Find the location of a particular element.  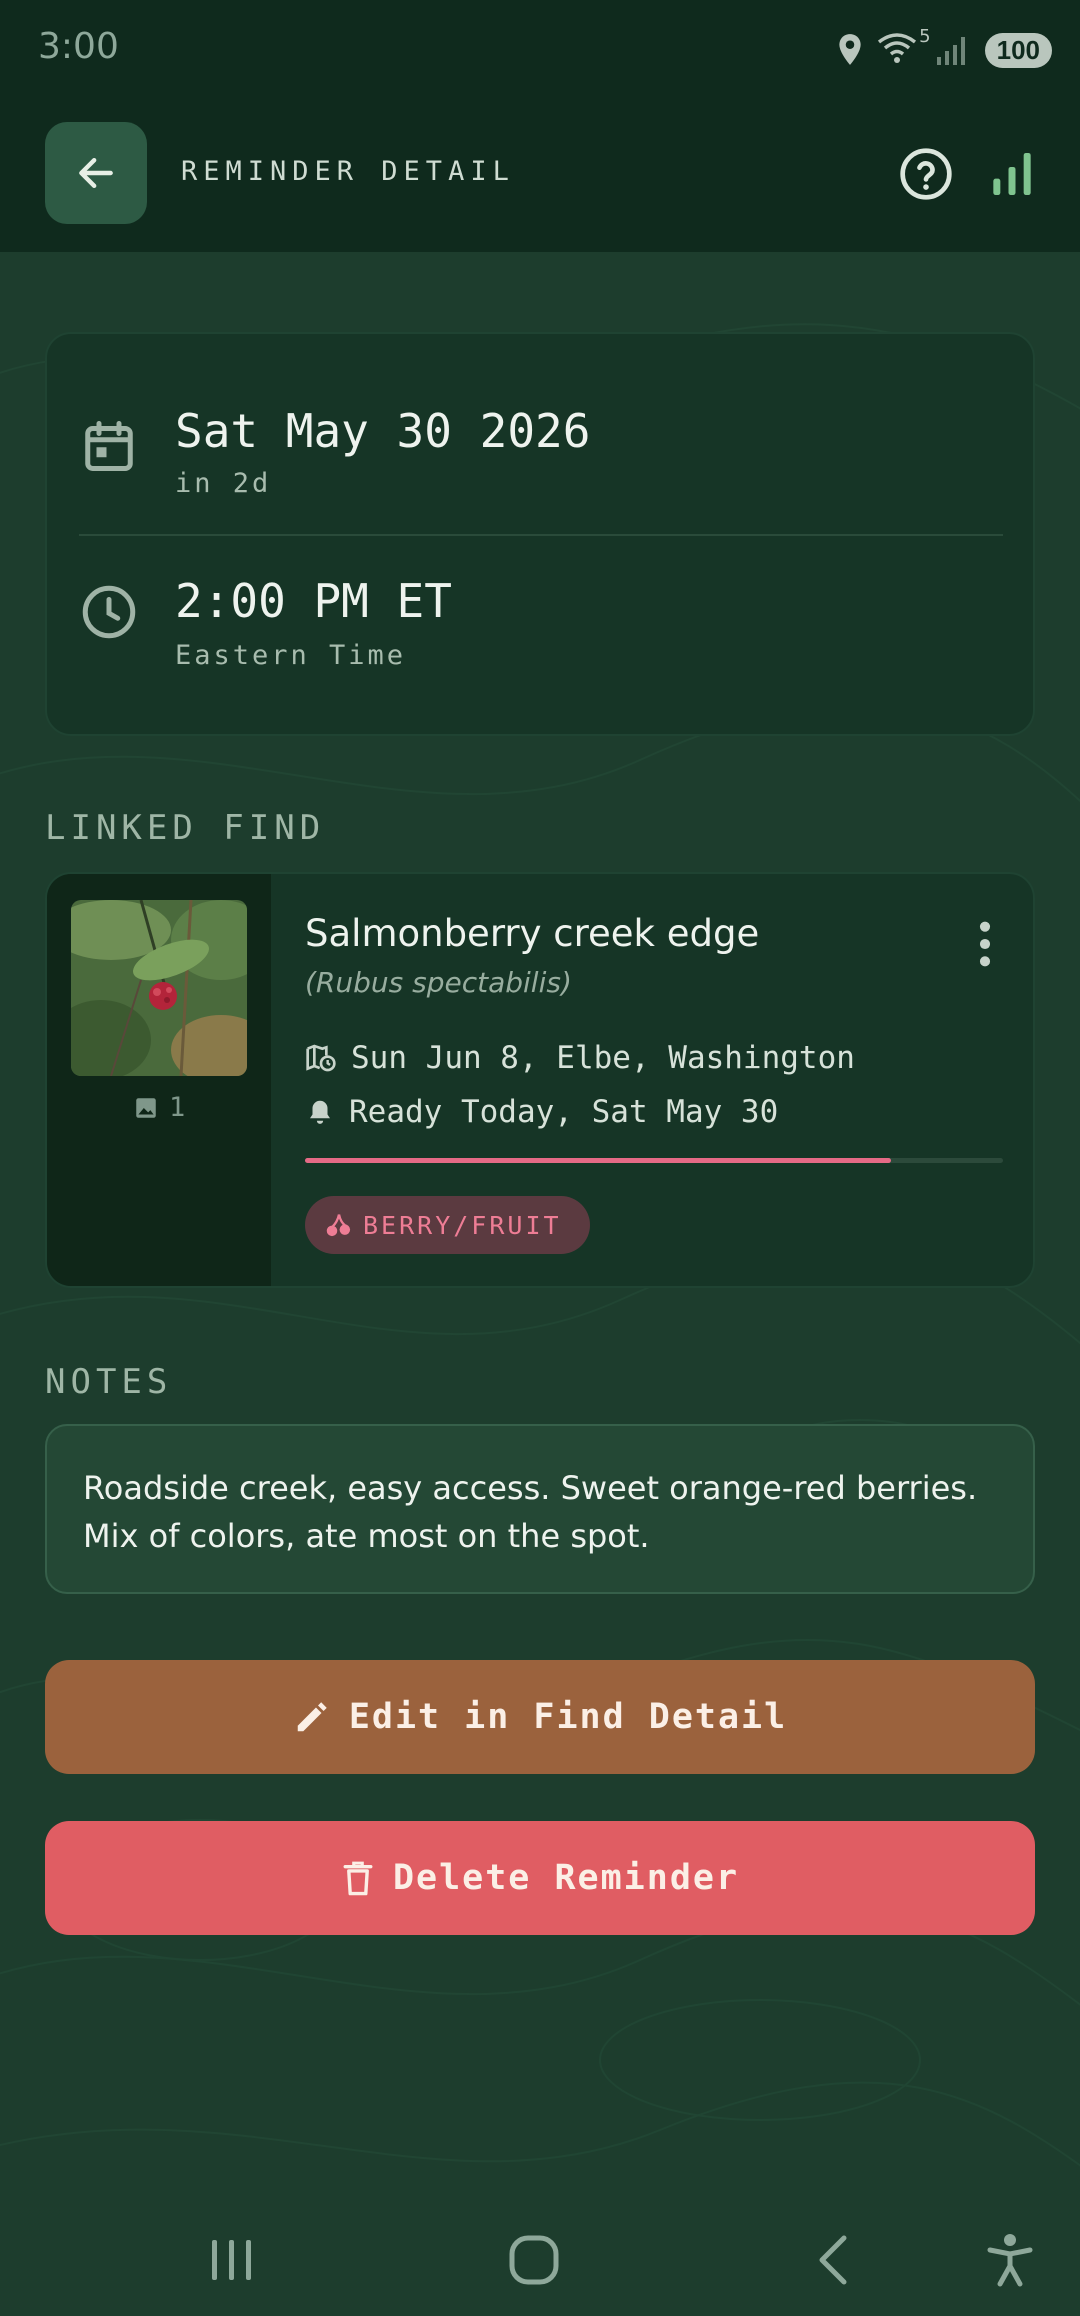

app-header: REMINDER DETAIL is located at coordinates (540, 176).